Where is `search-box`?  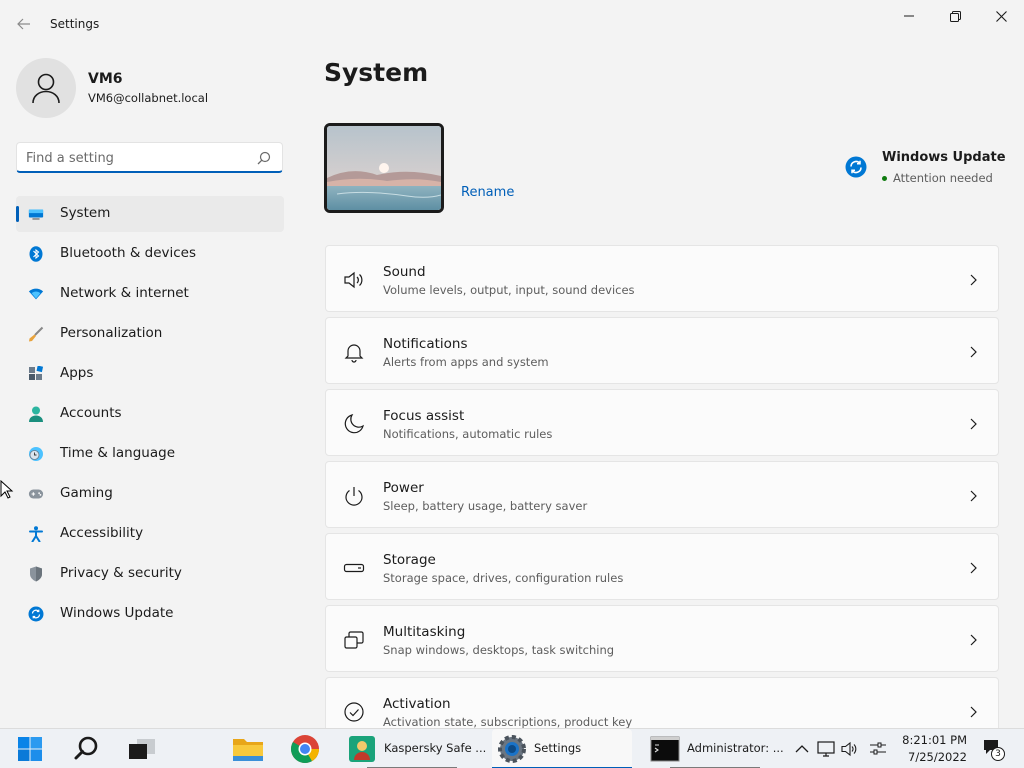 search-box is located at coordinates (149, 157).